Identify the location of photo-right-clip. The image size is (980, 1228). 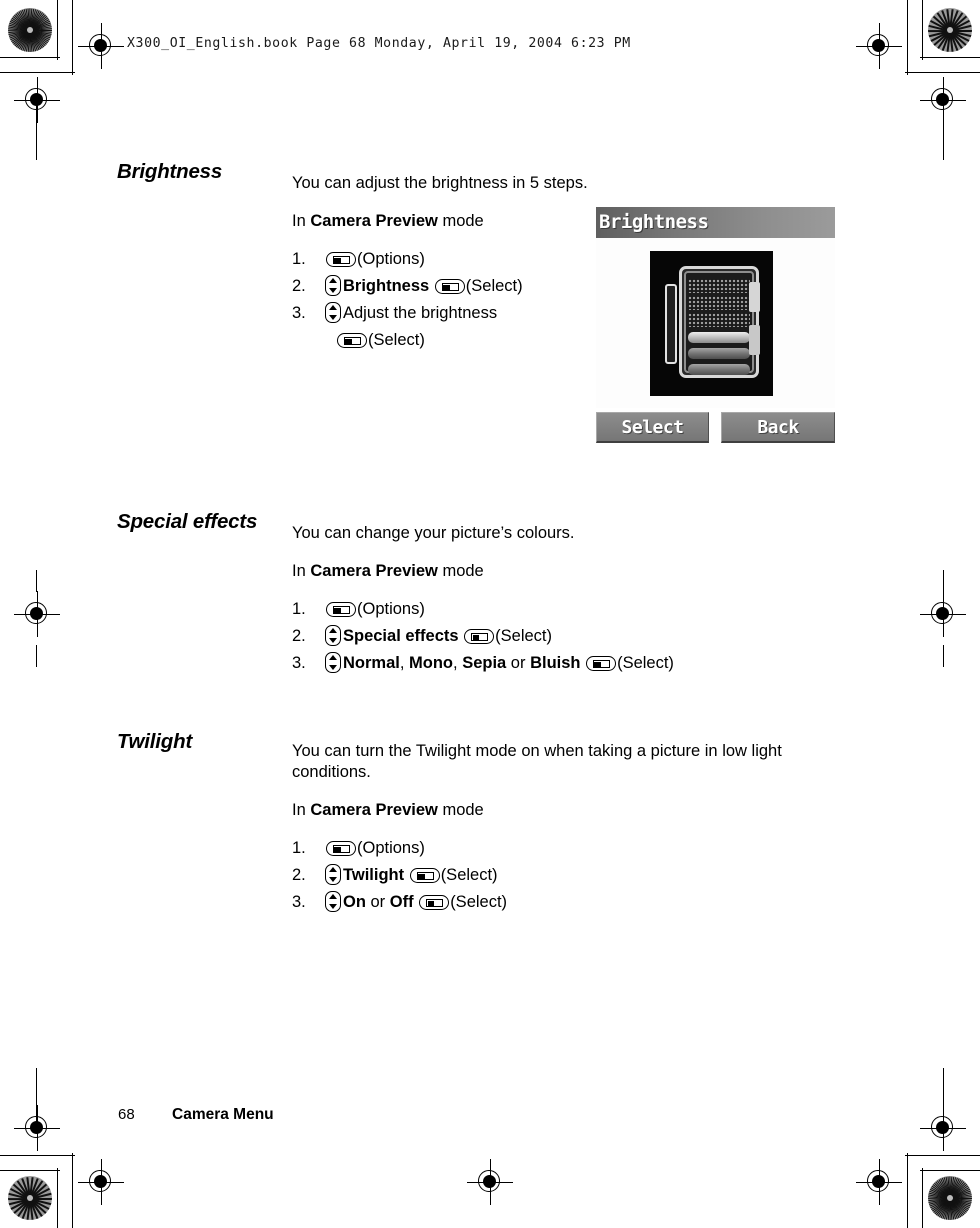
(754, 297).